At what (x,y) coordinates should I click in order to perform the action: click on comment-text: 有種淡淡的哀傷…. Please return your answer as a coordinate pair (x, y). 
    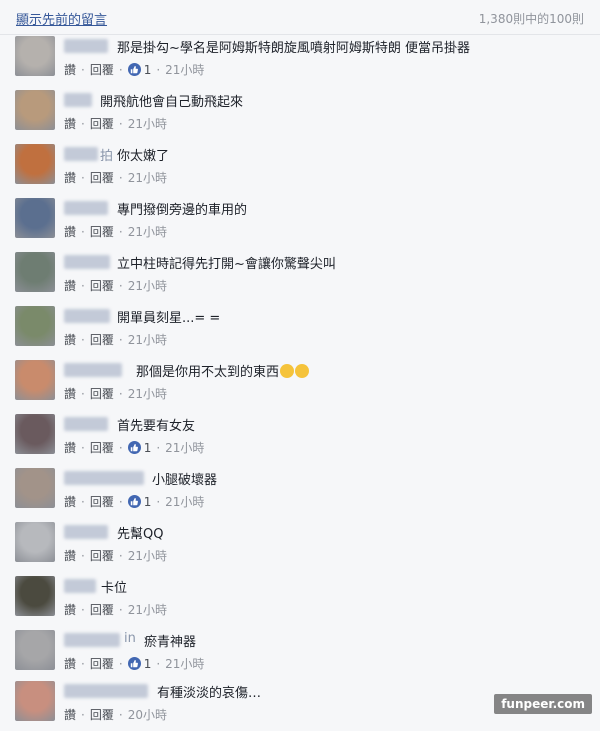
    Looking at the image, I should click on (209, 693).